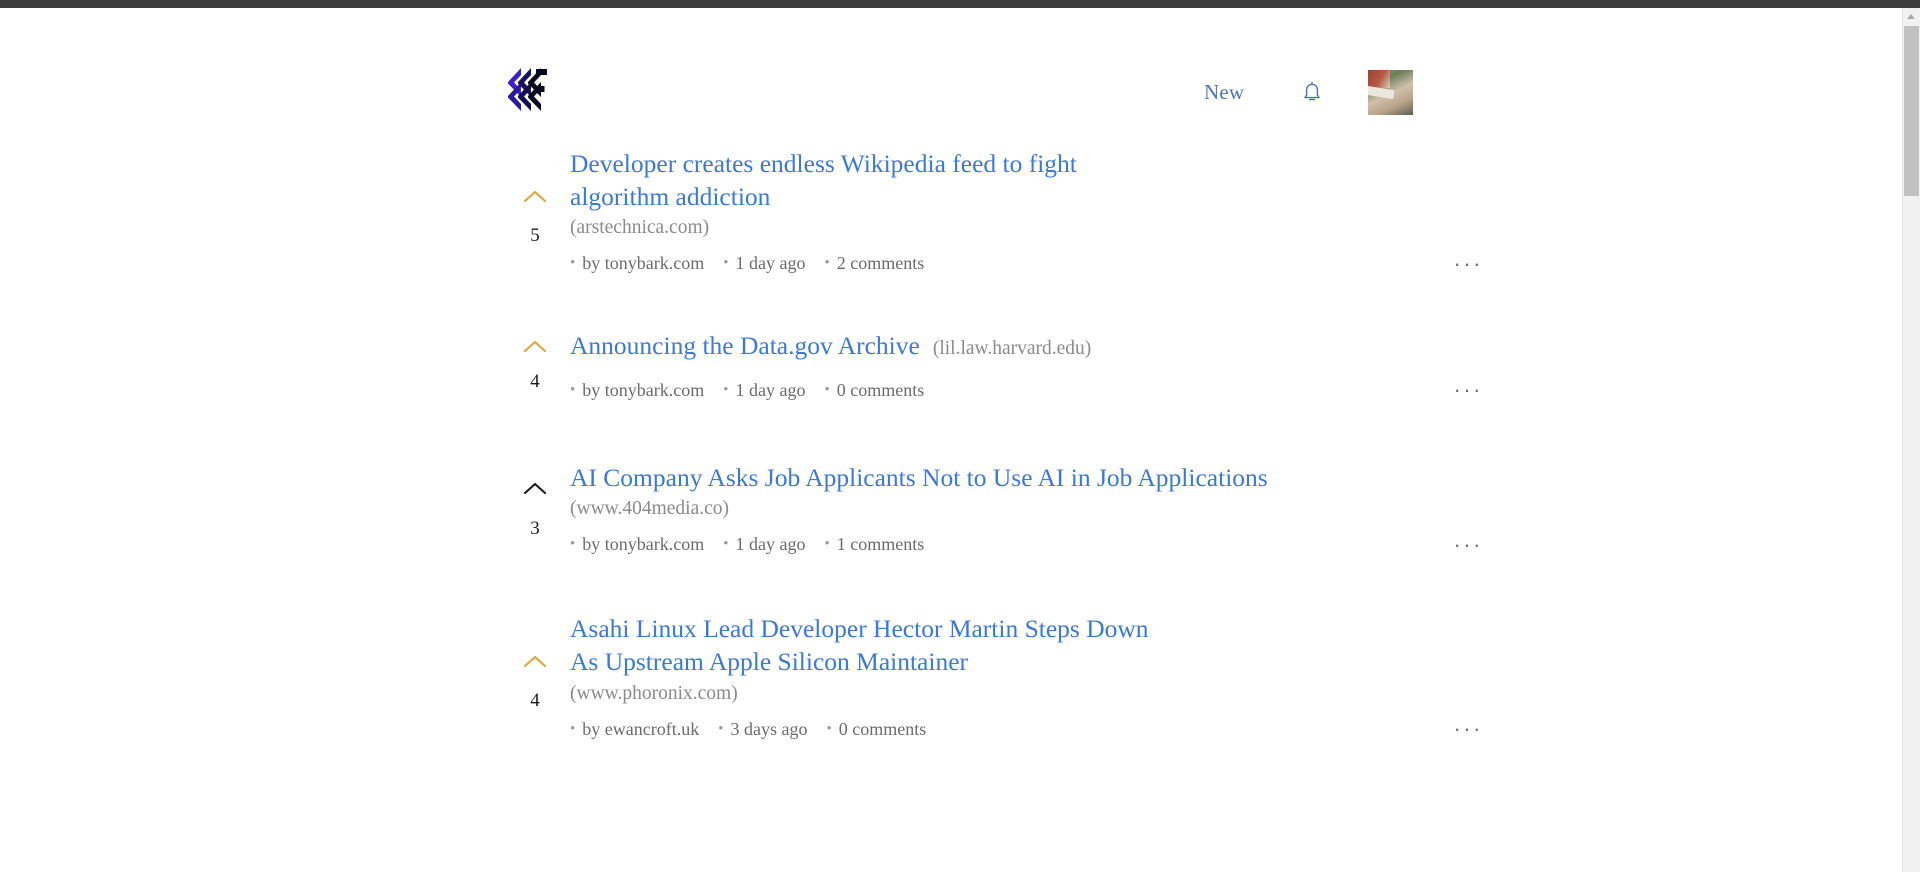 The width and height of the screenshot is (1920, 872). Describe the element at coordinates (745, 345) in the screenshot. I see `post-title-link: Announcing the Data.gov Archive` at that location.